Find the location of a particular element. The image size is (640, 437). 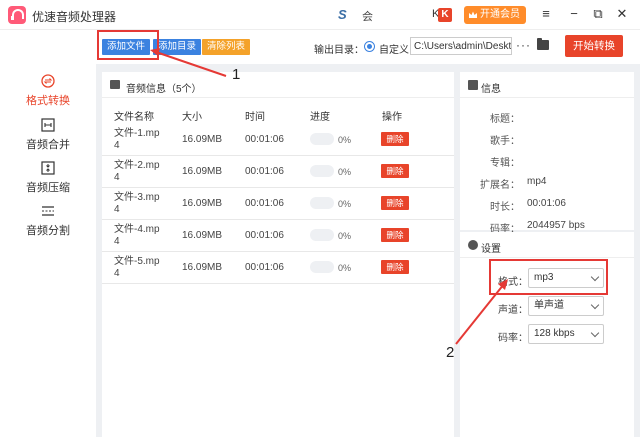

file-name: 文件-3.mp4 is located at coordinates (137, 203).